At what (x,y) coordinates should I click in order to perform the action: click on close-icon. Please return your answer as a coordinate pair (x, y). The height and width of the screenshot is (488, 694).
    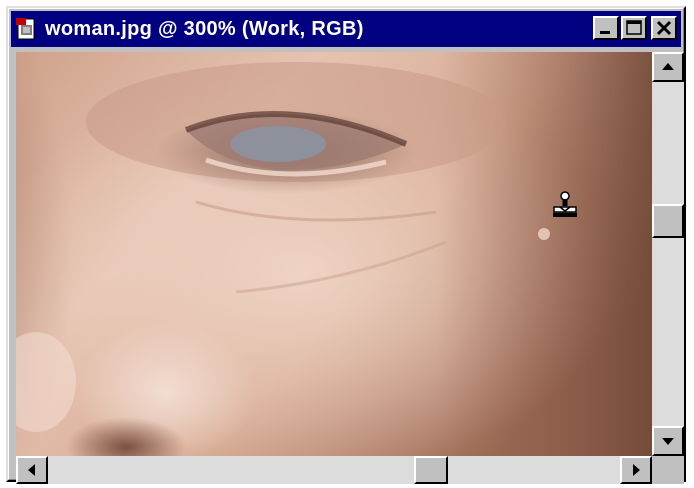
    Looking at the image, I should click on (664, 28).